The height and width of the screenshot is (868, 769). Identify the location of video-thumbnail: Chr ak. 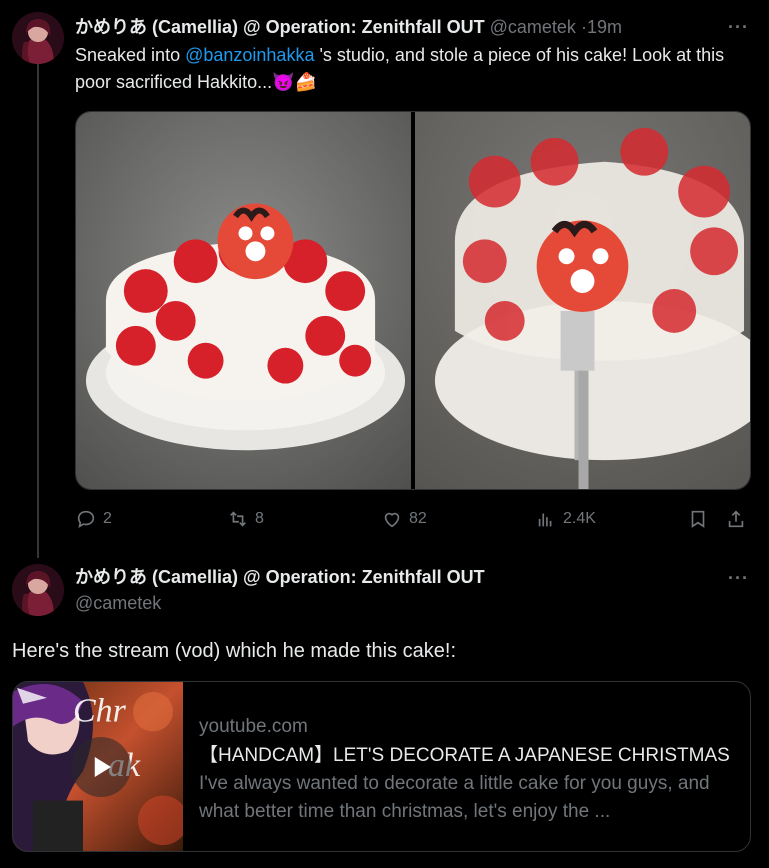
(98, 766).